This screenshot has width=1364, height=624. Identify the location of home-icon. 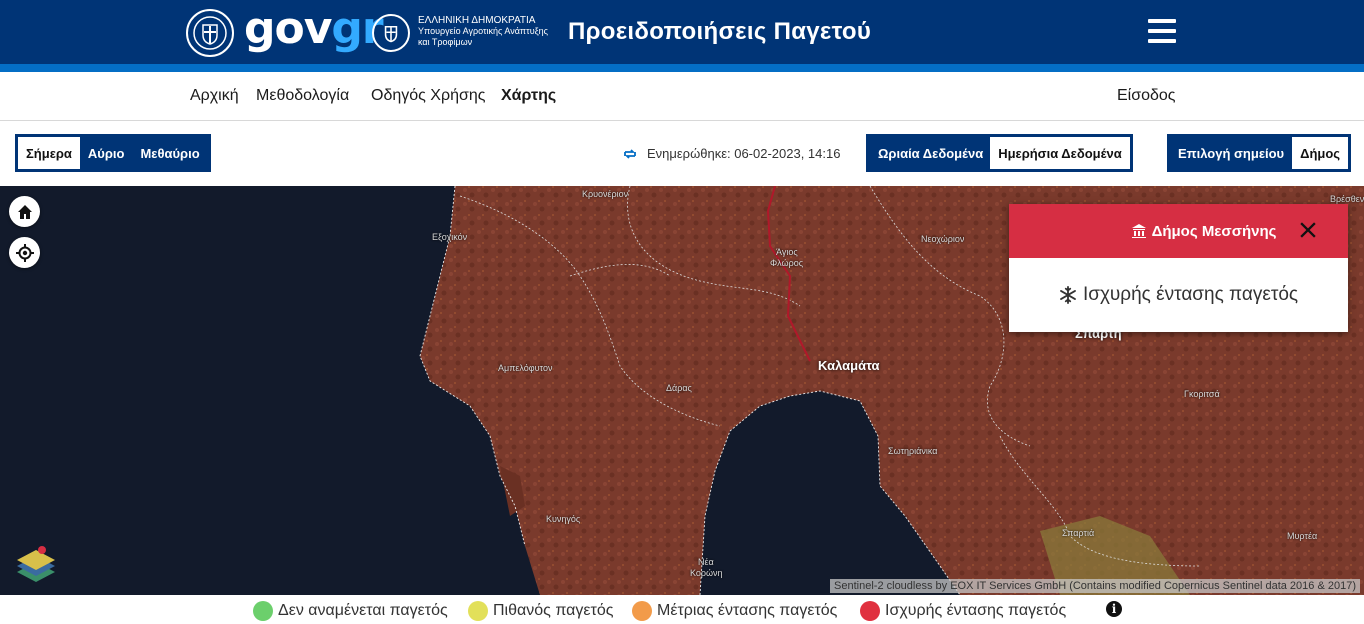
(24, 211).